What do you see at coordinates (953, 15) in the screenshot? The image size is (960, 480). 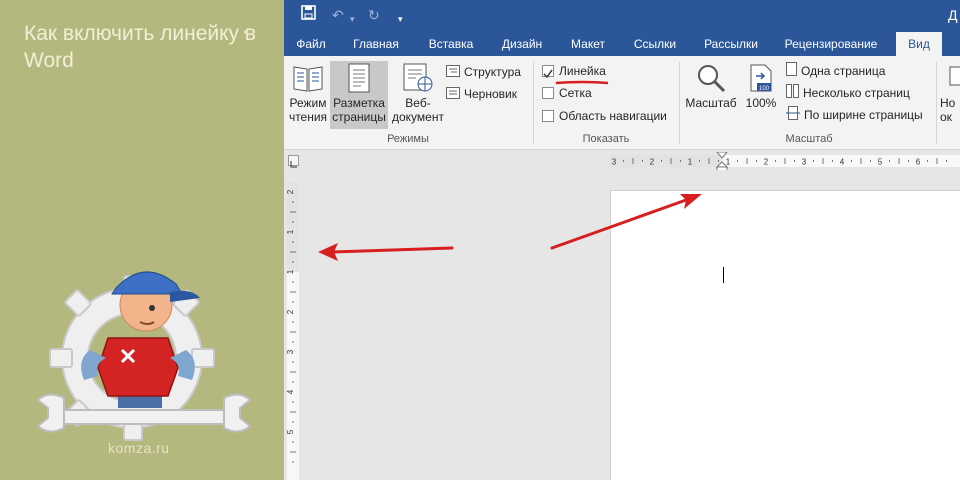 I see `window-title: Д` at bounding box center [953, 15].